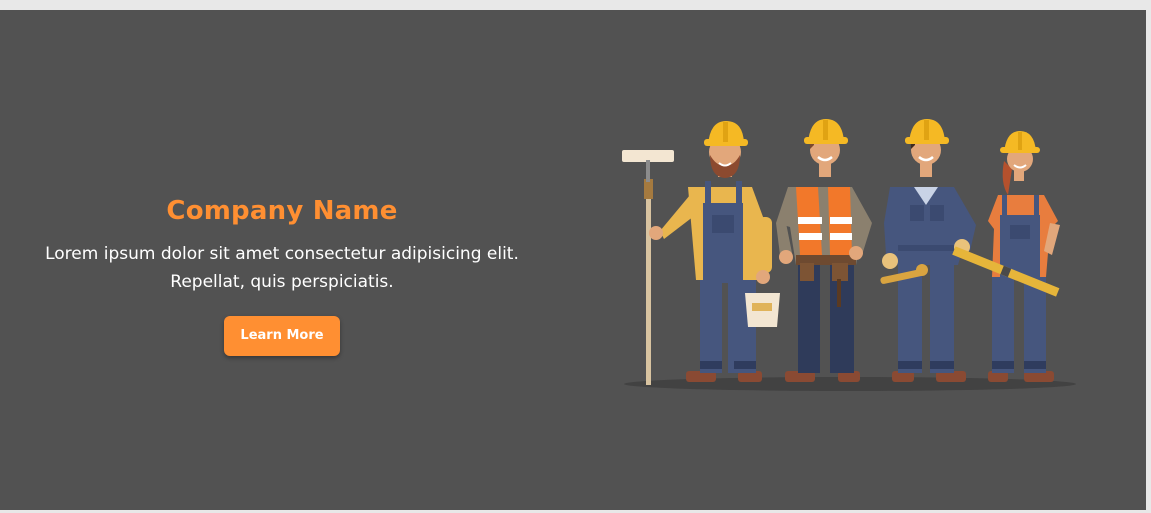 The image size is (1151, 513). What do you see at coordinates (282, 282) in the screenshot?
I see `hero-description-line-2: Repellat, quis perspiciatis.` at bounding box center [282, 282].